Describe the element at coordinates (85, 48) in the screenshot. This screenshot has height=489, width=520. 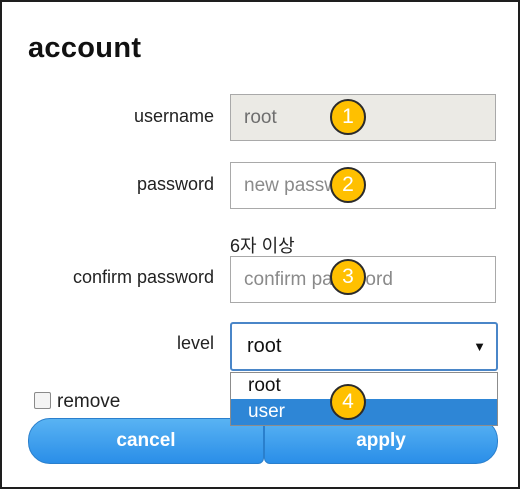
I see `dialog-title: account` at that location.